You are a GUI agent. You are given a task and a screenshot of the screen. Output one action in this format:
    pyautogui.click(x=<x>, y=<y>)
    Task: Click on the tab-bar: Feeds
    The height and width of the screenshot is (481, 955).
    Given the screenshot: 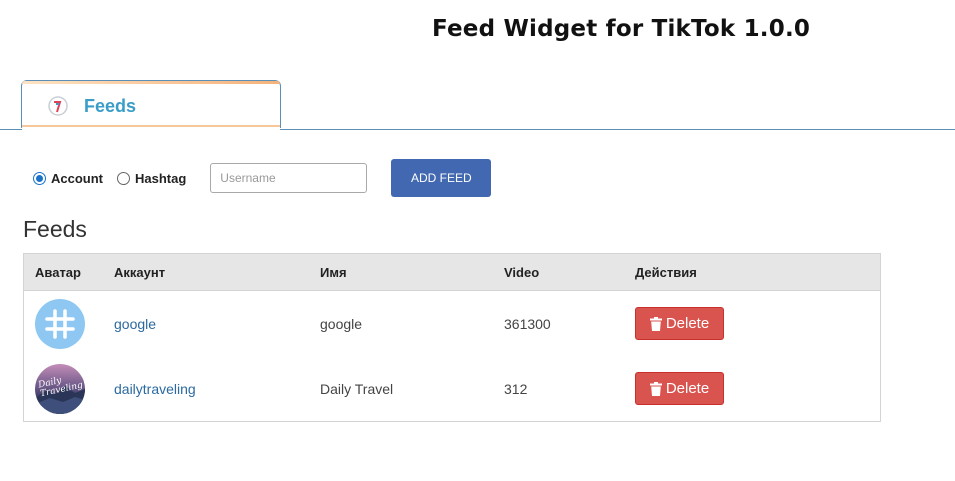 What is the action you would take?
    pyautogui.click(x=477, y=105)
    